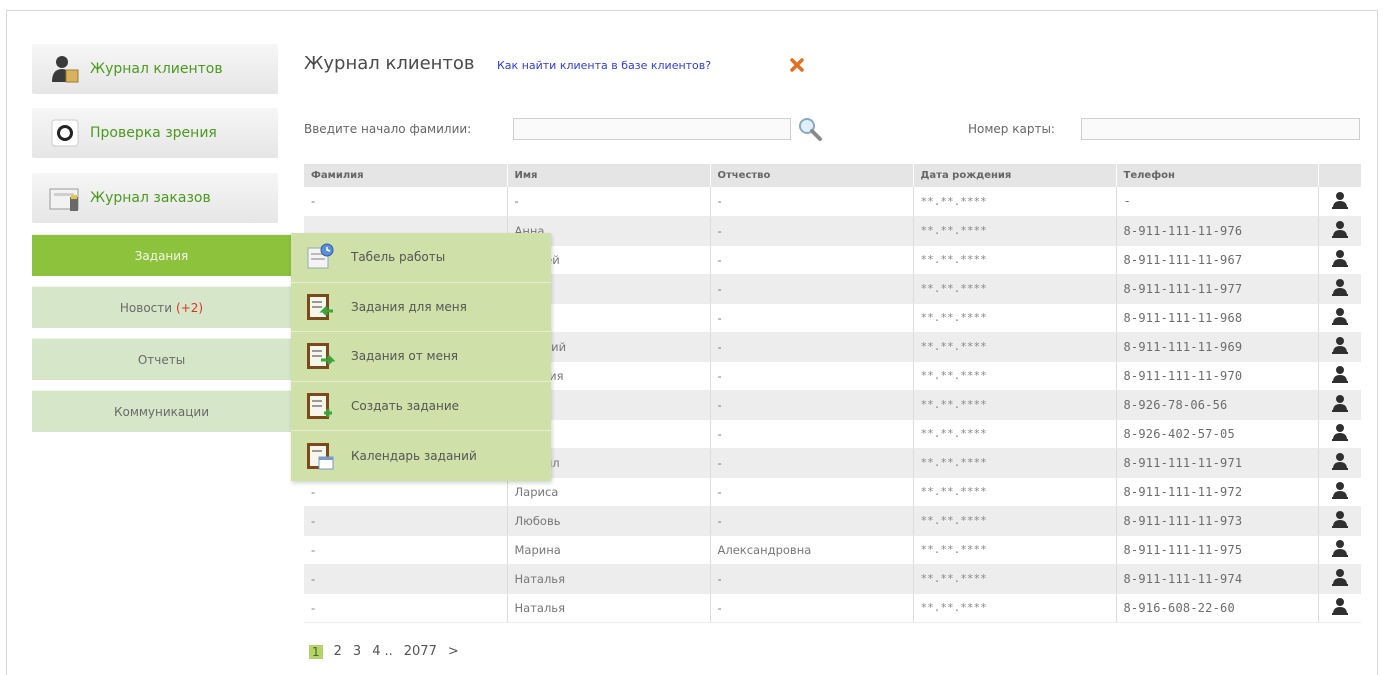 This screenshot has width=1383, height=675. Describe the element at coordinates (1217, 376) in the screenshot. I see `cell-phone: 8-911-111-11-970` at that location.